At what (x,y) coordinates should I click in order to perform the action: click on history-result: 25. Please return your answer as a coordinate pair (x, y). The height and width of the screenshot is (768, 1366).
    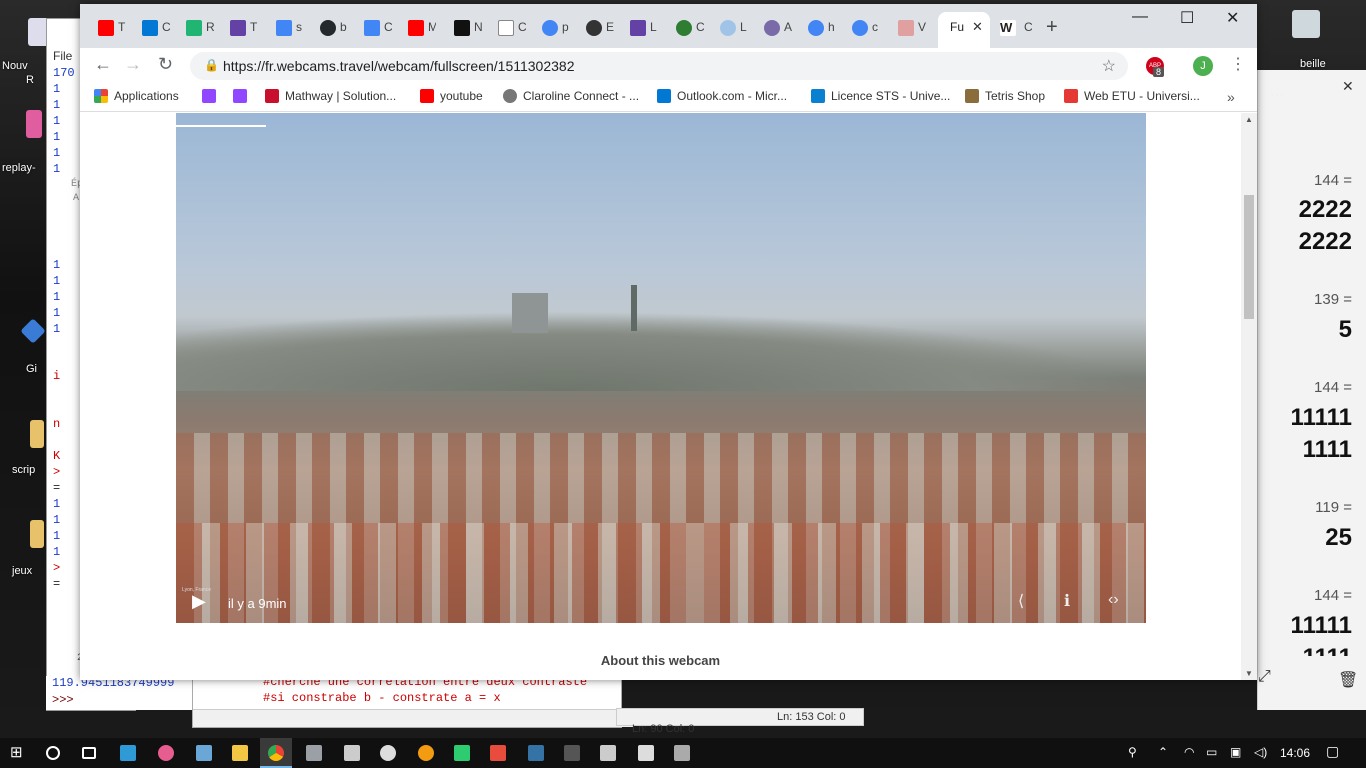
    Looking at the image, I should click on (1338, 538).